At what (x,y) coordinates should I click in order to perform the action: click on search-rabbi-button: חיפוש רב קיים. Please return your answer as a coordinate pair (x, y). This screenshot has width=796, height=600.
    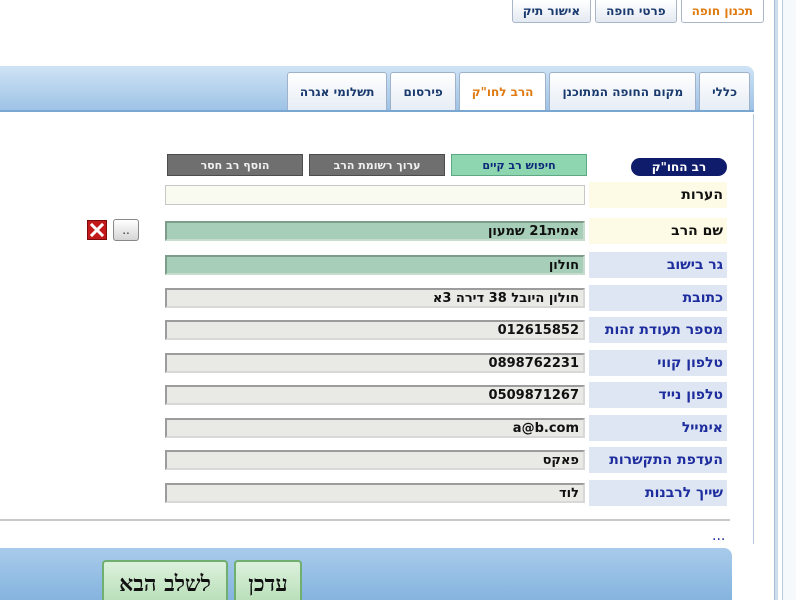
    Looking at the image, I should click on (519, 165).